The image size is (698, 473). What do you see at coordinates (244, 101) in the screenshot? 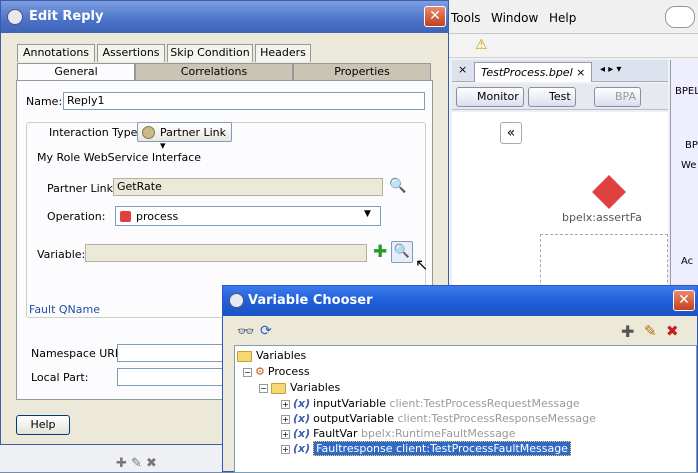
I see `name-field: Reply1` at bounding box center [244, 101].